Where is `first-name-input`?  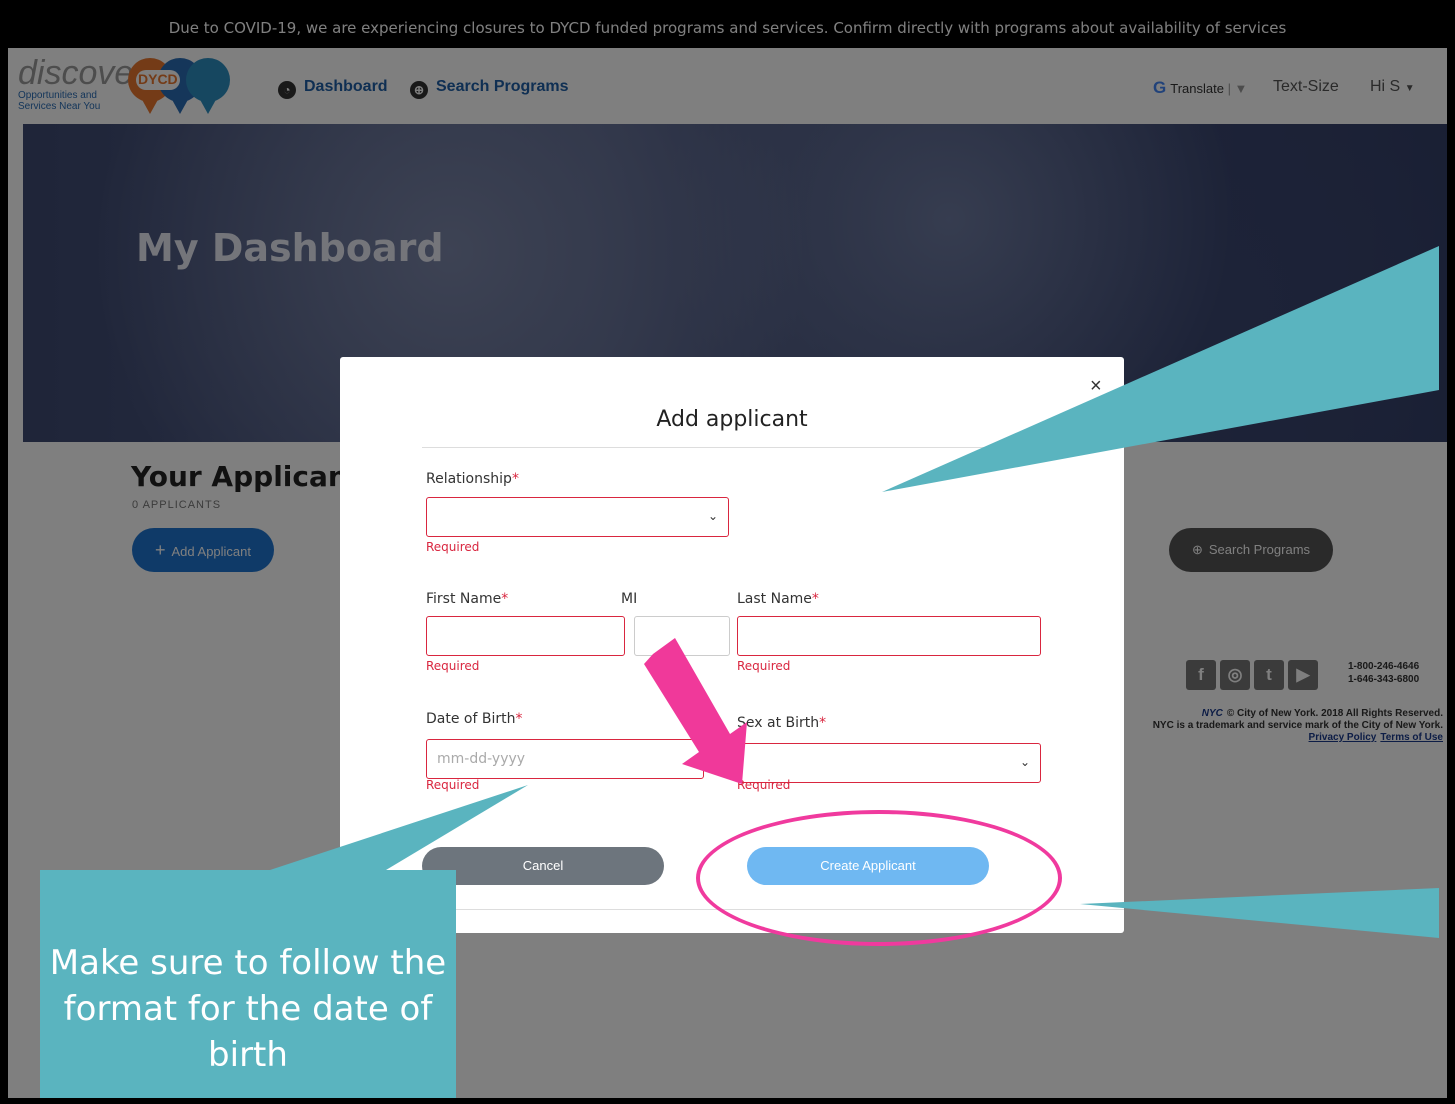
first-name-input is located at coordinates (525, 636).